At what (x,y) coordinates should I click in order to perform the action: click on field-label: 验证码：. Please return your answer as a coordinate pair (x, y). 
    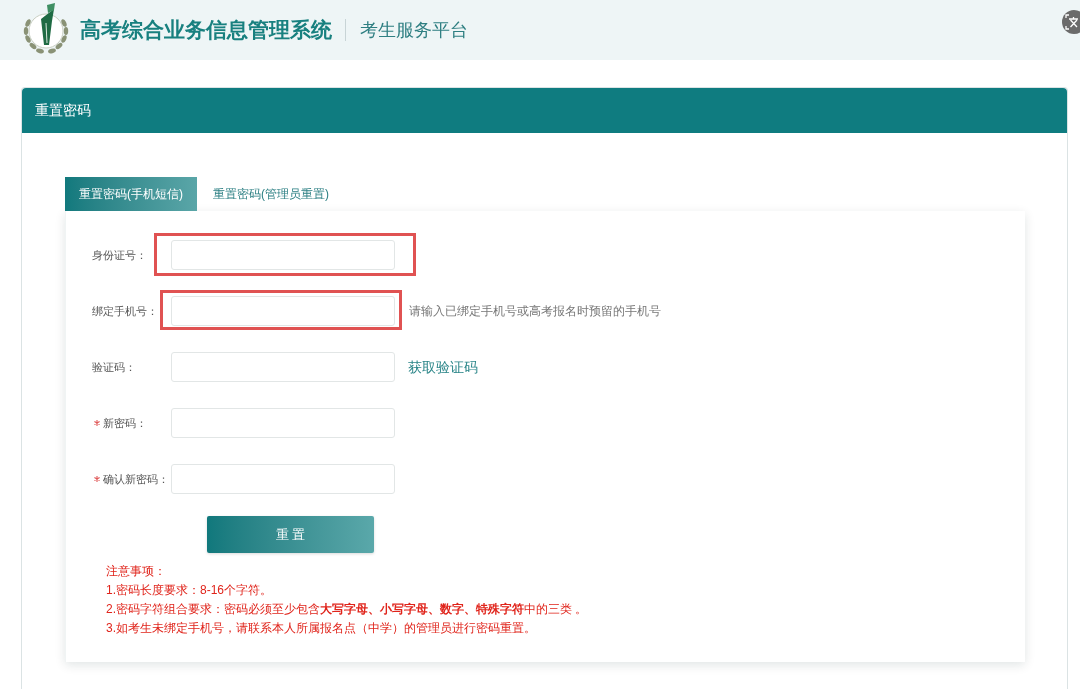
    Looking at the image, I should click on (114, 367).